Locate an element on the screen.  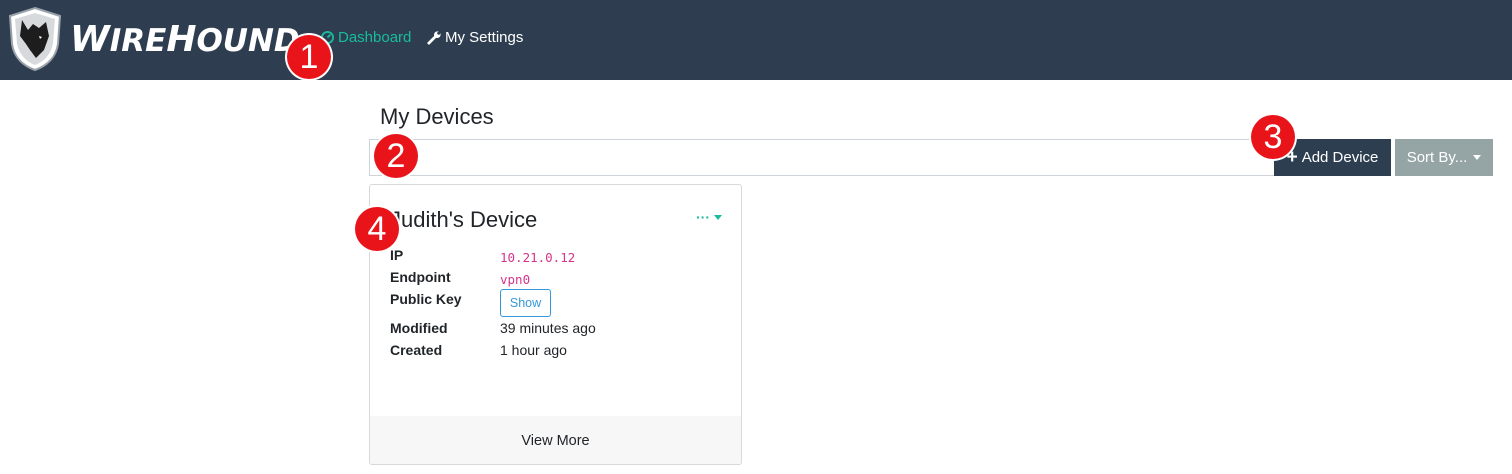
callout-marker-3: 3 is located at coordinates (1273, 137).